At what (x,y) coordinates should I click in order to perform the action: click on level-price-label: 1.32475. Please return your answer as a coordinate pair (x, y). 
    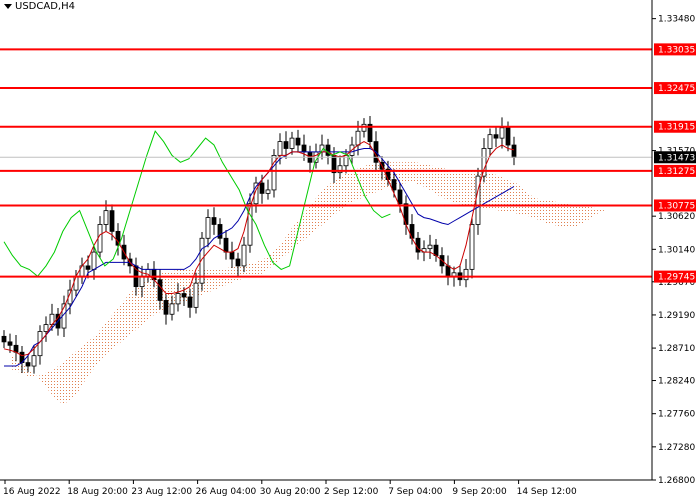
    Looking at the image, I should click on (676, 89).